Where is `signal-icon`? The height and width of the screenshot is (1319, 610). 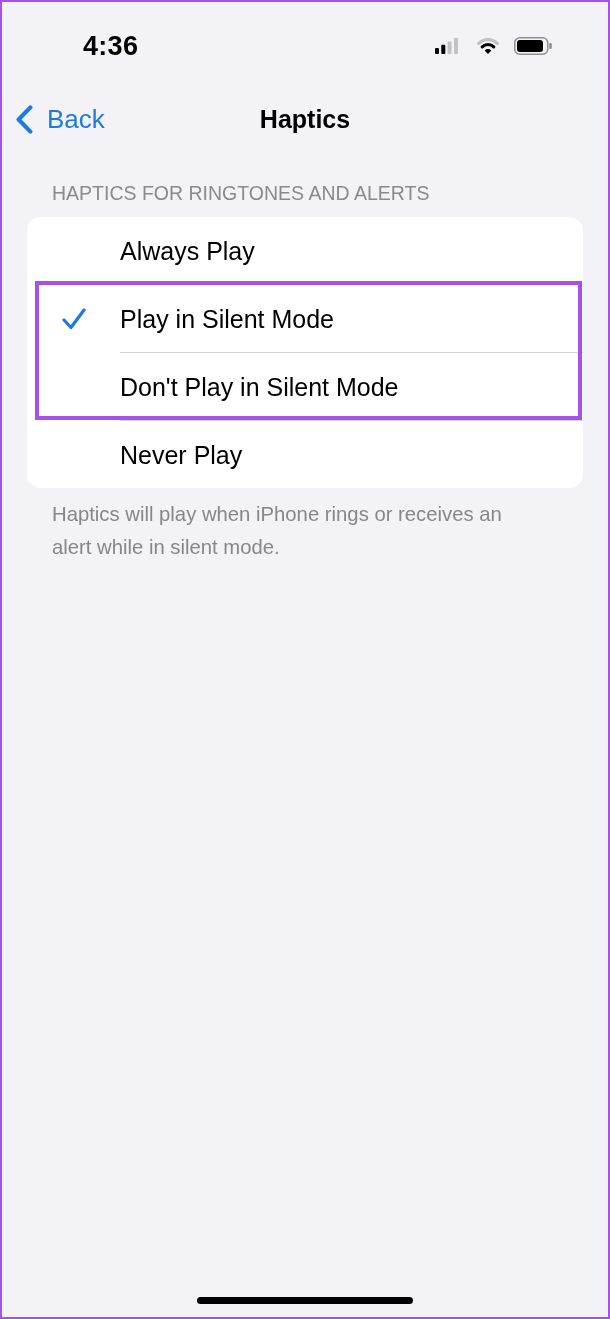 signal-icon is located at coordinates (446, 46).